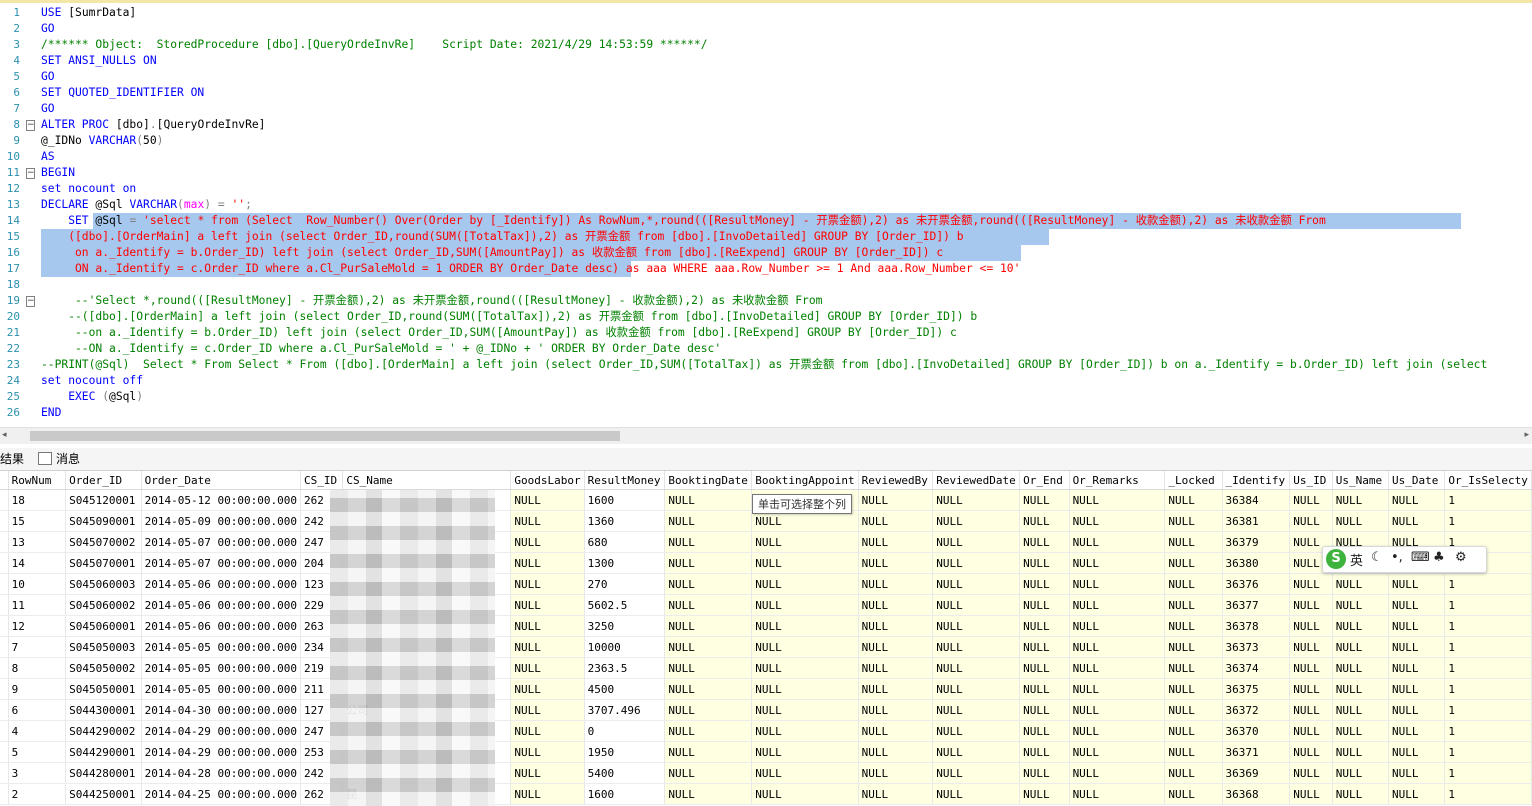  What do you see at coordinates (1117, 480) in the screenshot?
I see `column-header: Or_Remarks` at bounding box center [1117, 480].